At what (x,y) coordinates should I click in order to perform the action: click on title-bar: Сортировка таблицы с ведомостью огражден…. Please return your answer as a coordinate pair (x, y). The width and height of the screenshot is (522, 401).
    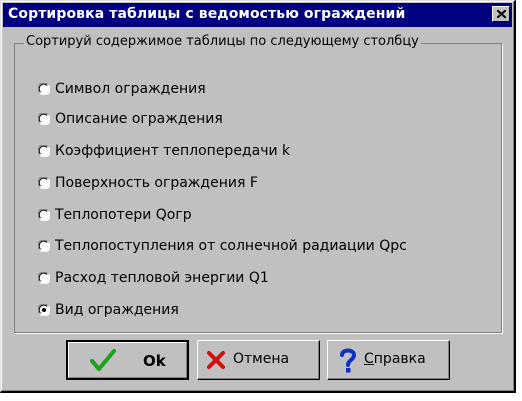
    Looking at the image, I should click on (257, 15).